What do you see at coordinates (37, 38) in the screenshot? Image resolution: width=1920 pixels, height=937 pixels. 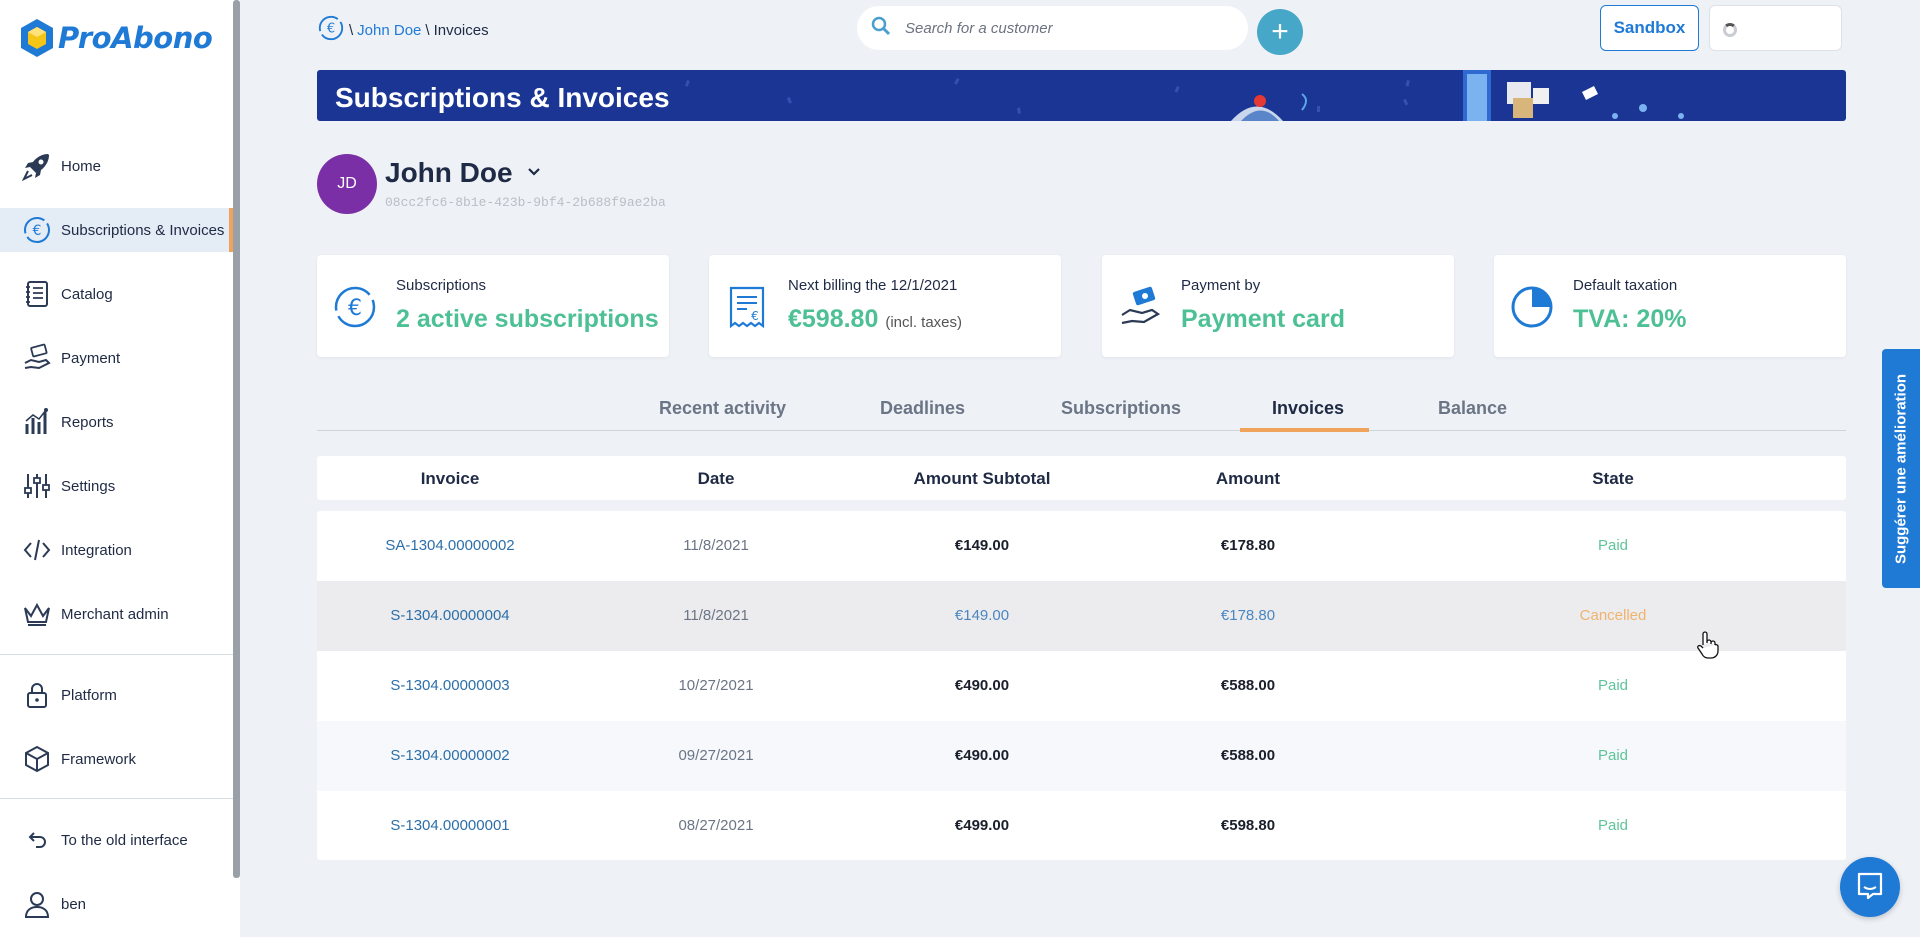 I see `proabono-logo-icon` at bounding box center [37, 38].